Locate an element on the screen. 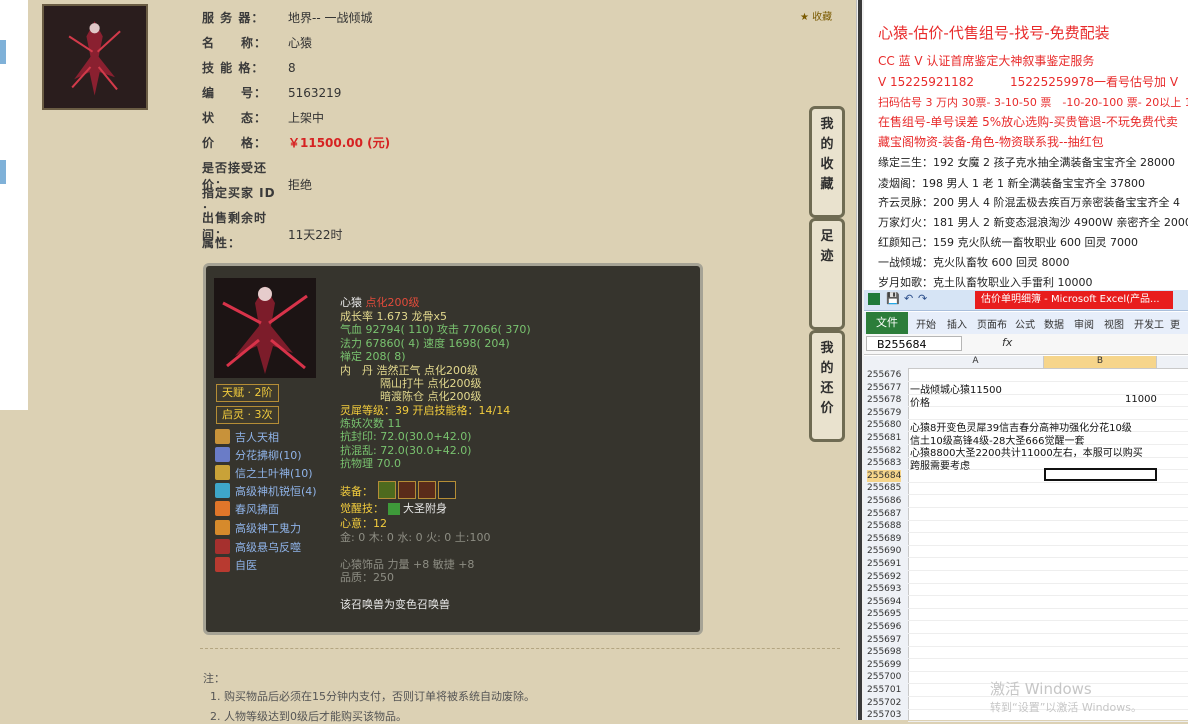 The height and width of the screenshot is (724, 1188). skill-slots-row: 技 能 格： 8 is located at coordinates (249, 68).